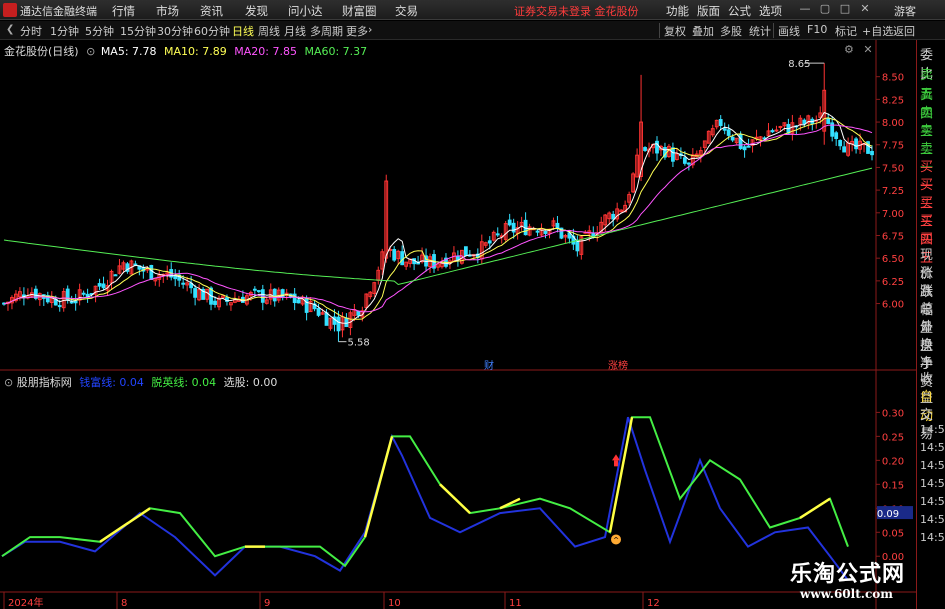  Describe the element at coordinates (295, 31) in the screenshot. I see `tab-monthly: 月线` at that location.